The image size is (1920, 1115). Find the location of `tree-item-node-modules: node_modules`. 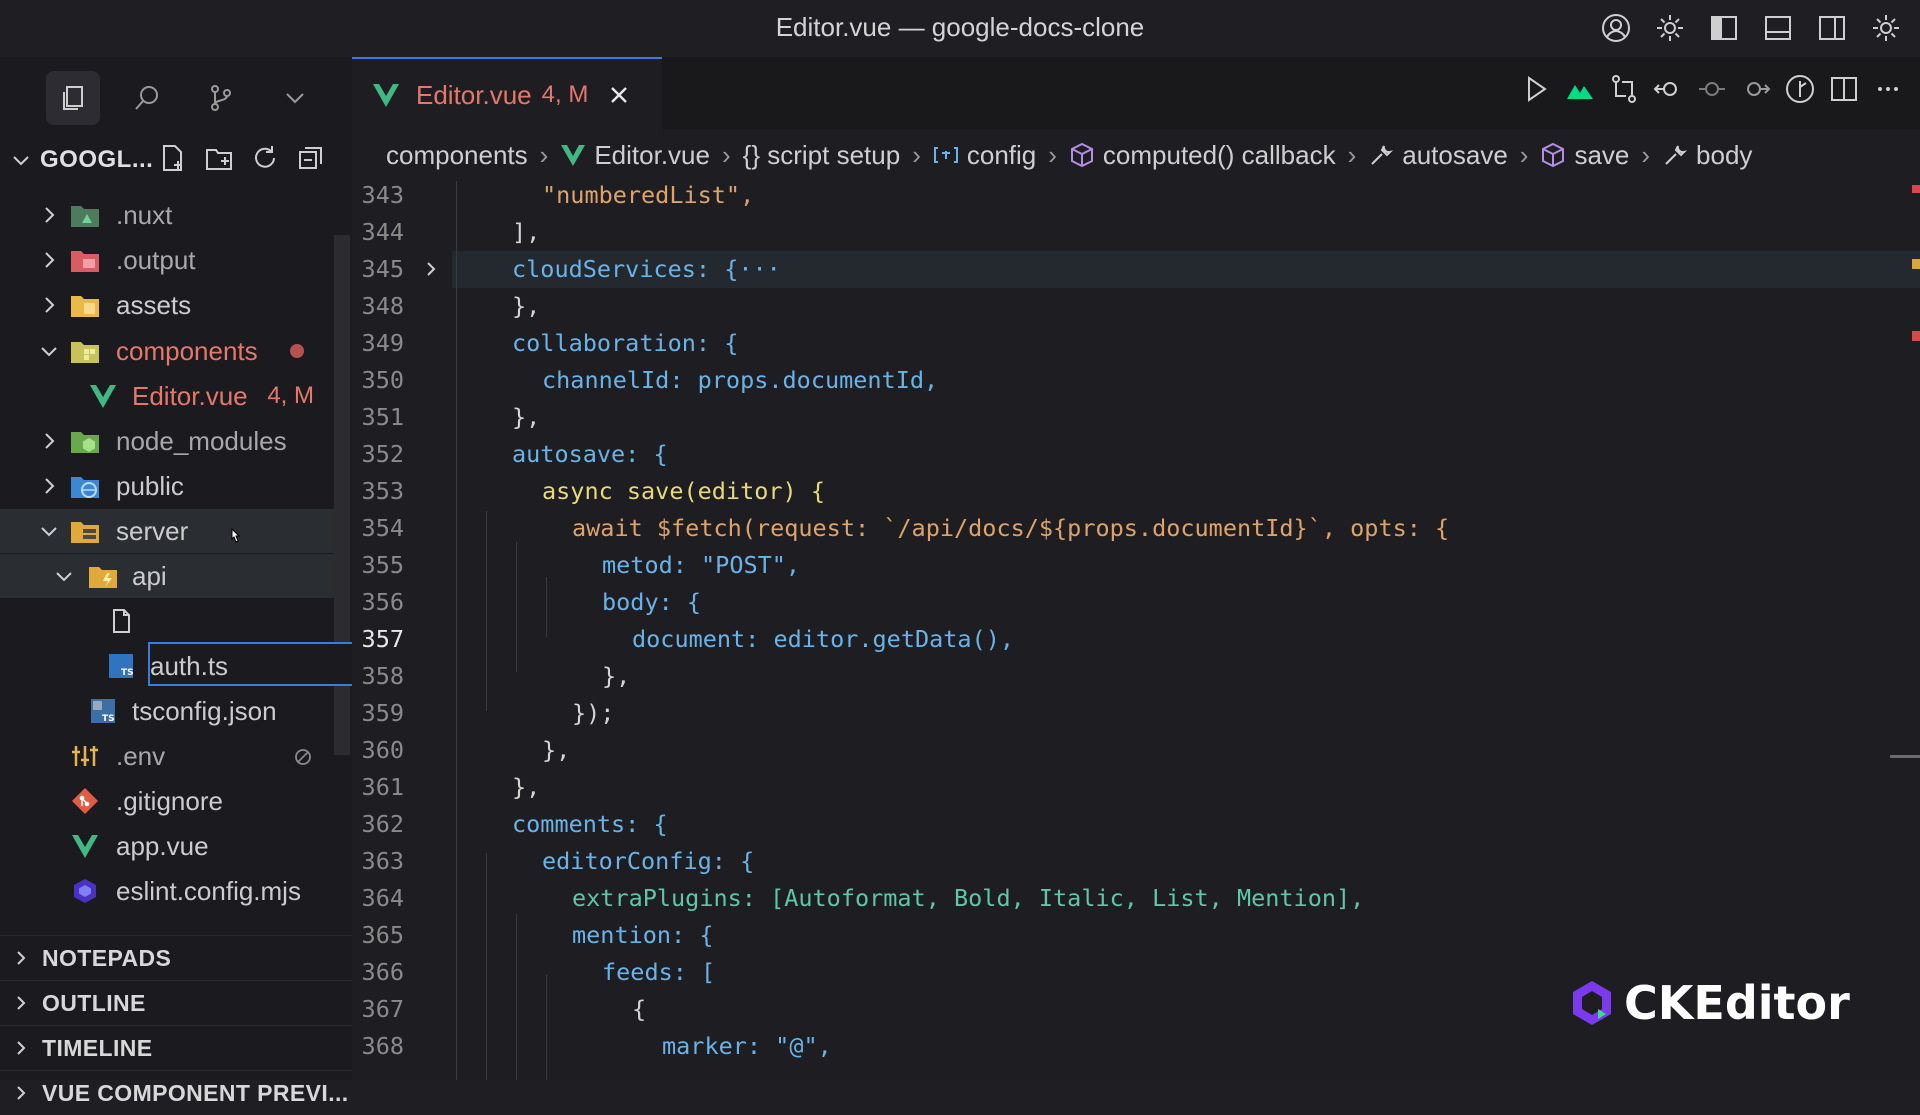

tree-item-node-modules: node_modules is located at coordinates (167, 441).